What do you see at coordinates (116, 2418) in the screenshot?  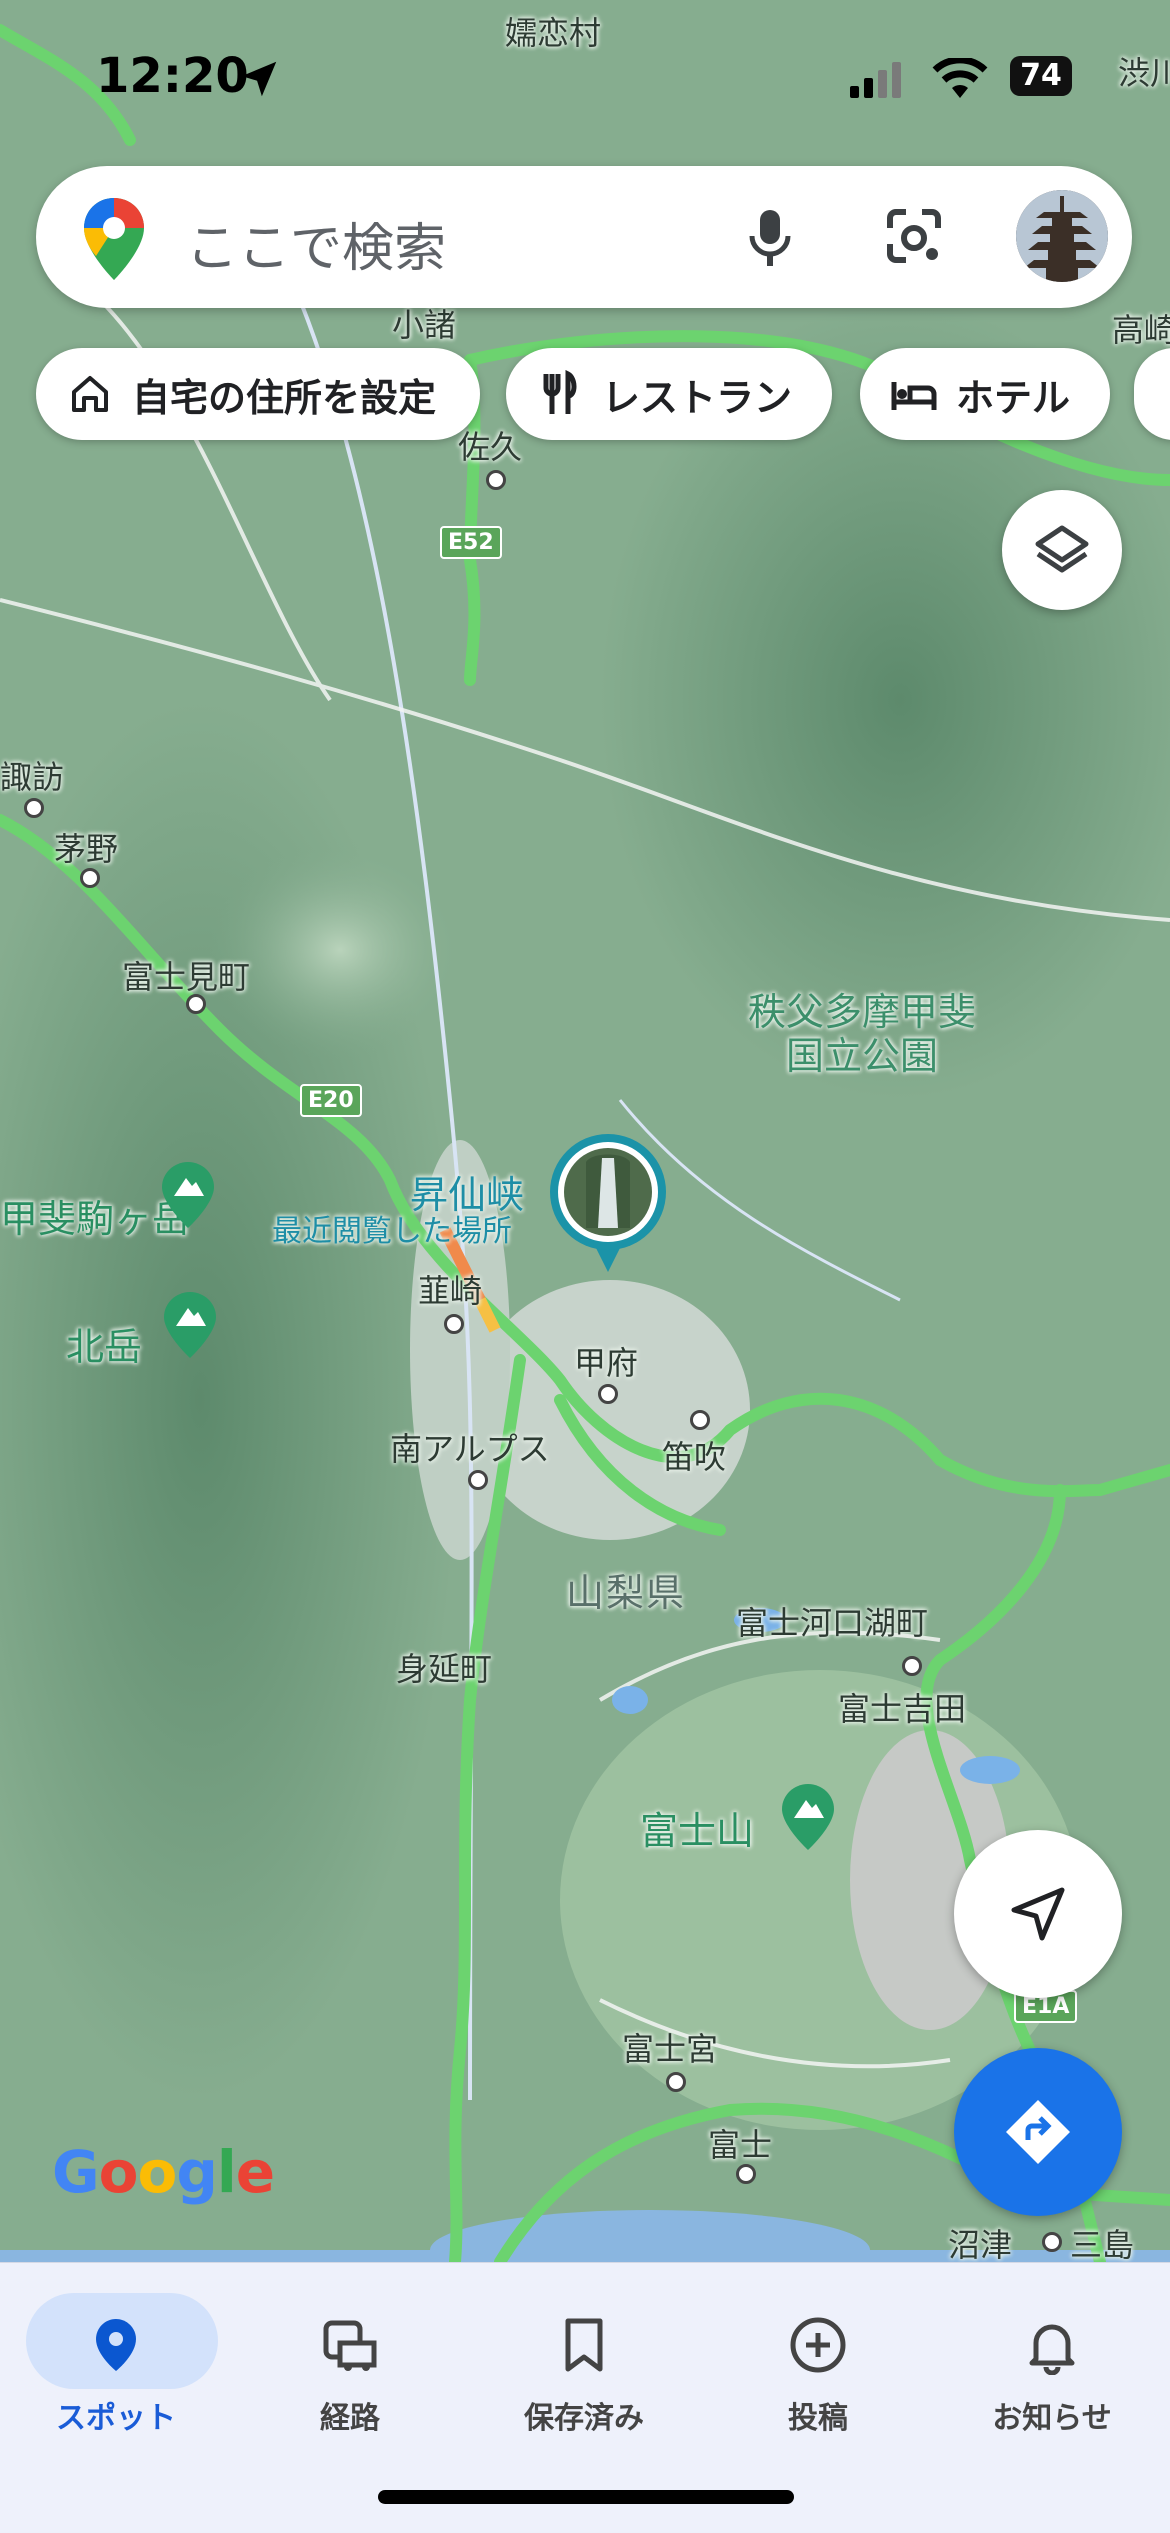 I see `nav-label: スポット` at bounding box center [116, 2418].